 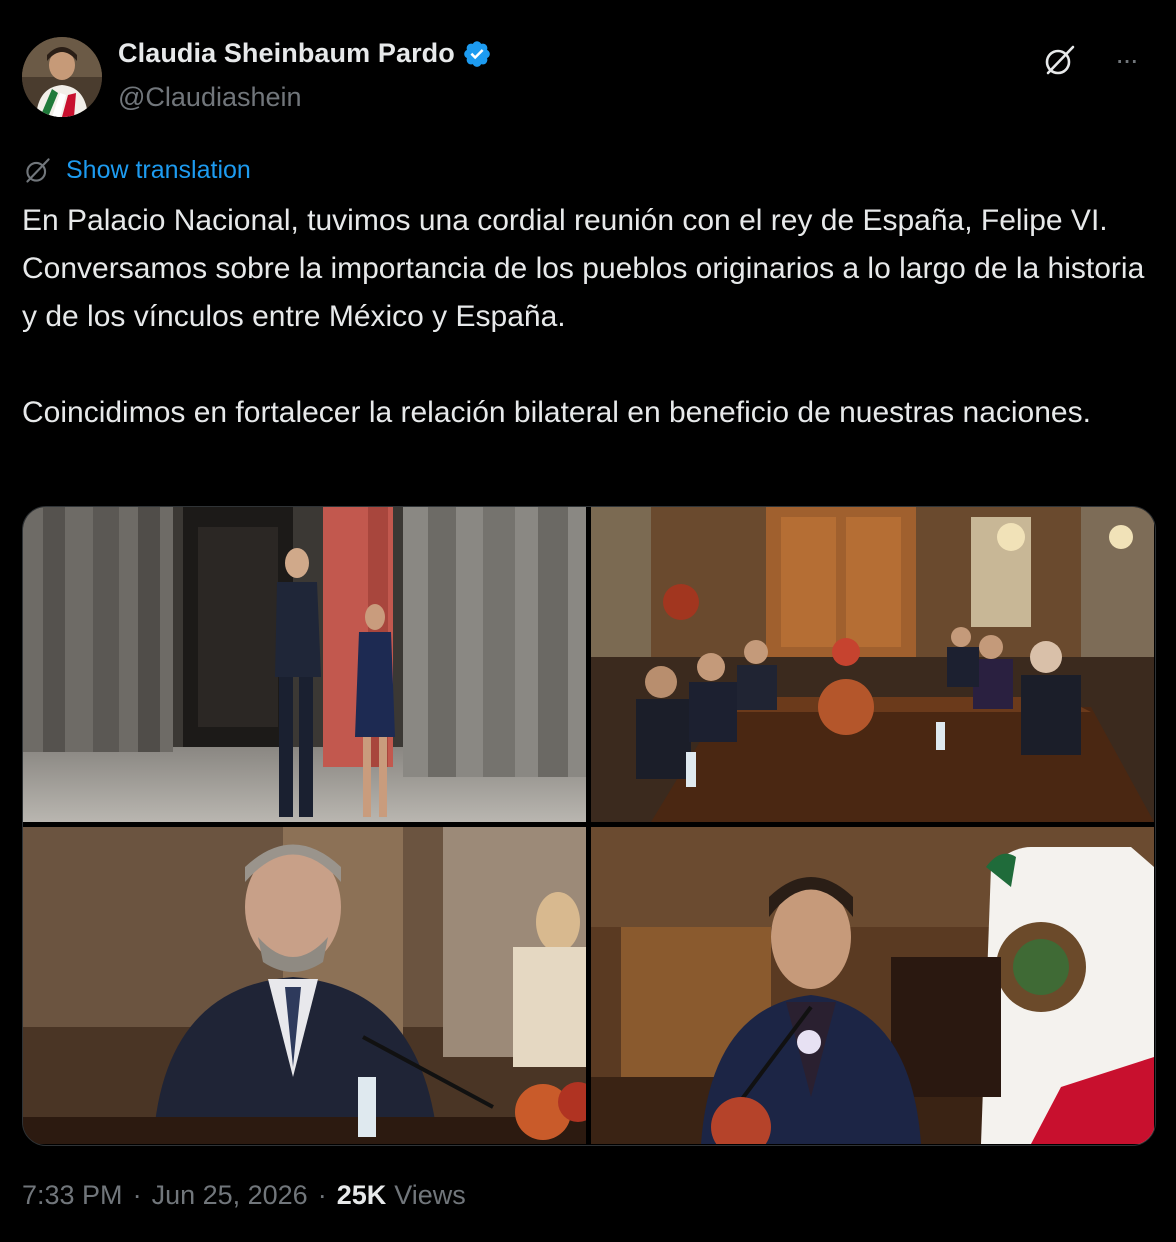 I want to click on author-name-row: Claudia Sheinbaum Pardo, so click(x=305, y=53).